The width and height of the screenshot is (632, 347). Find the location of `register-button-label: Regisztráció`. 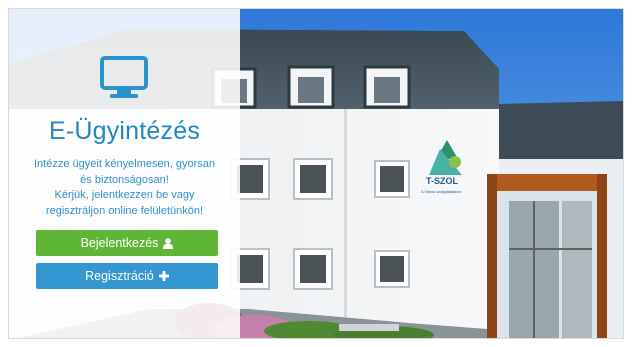

register-button-label: Regisztráció is located at coordinates (119, 276).